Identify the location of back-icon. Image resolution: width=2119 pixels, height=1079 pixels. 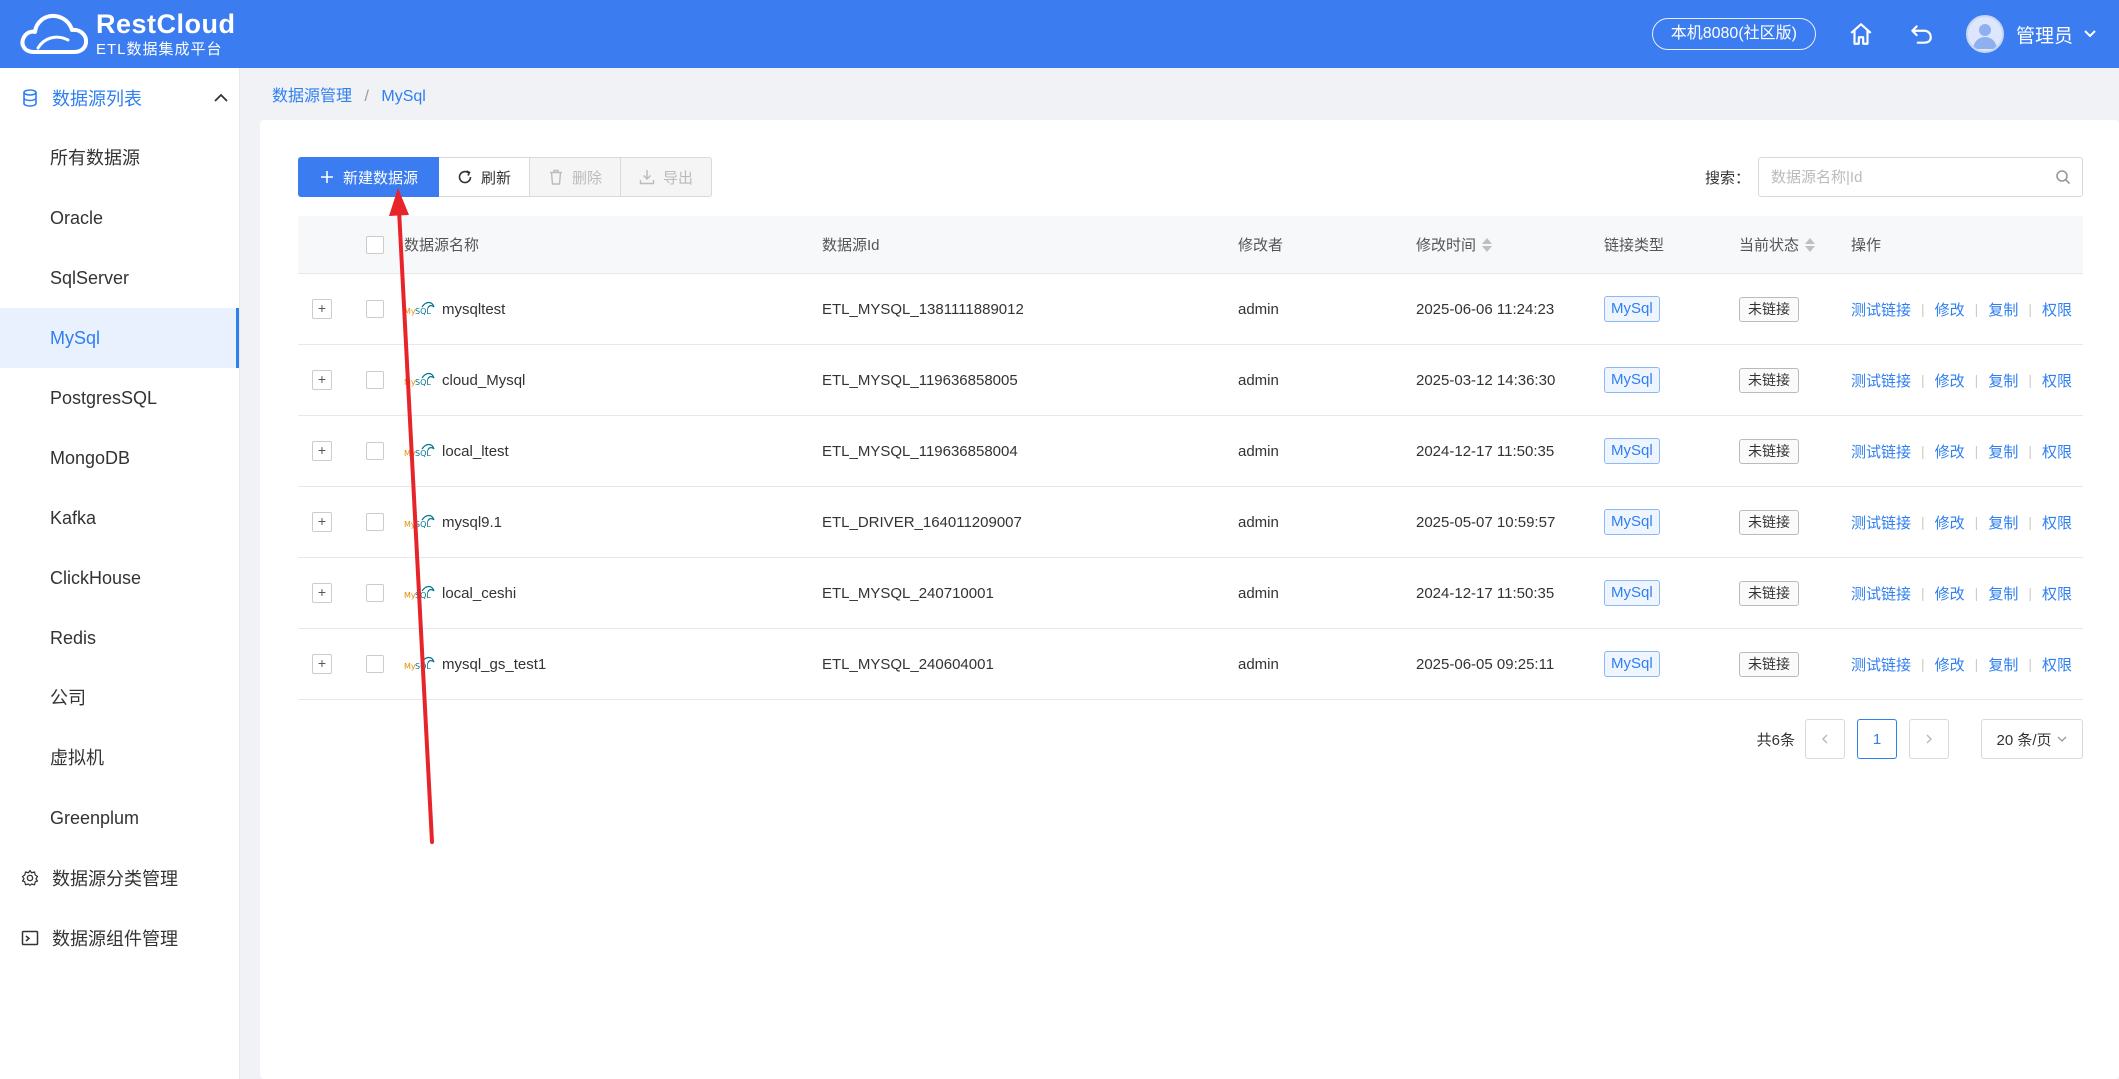
(1921, 34).